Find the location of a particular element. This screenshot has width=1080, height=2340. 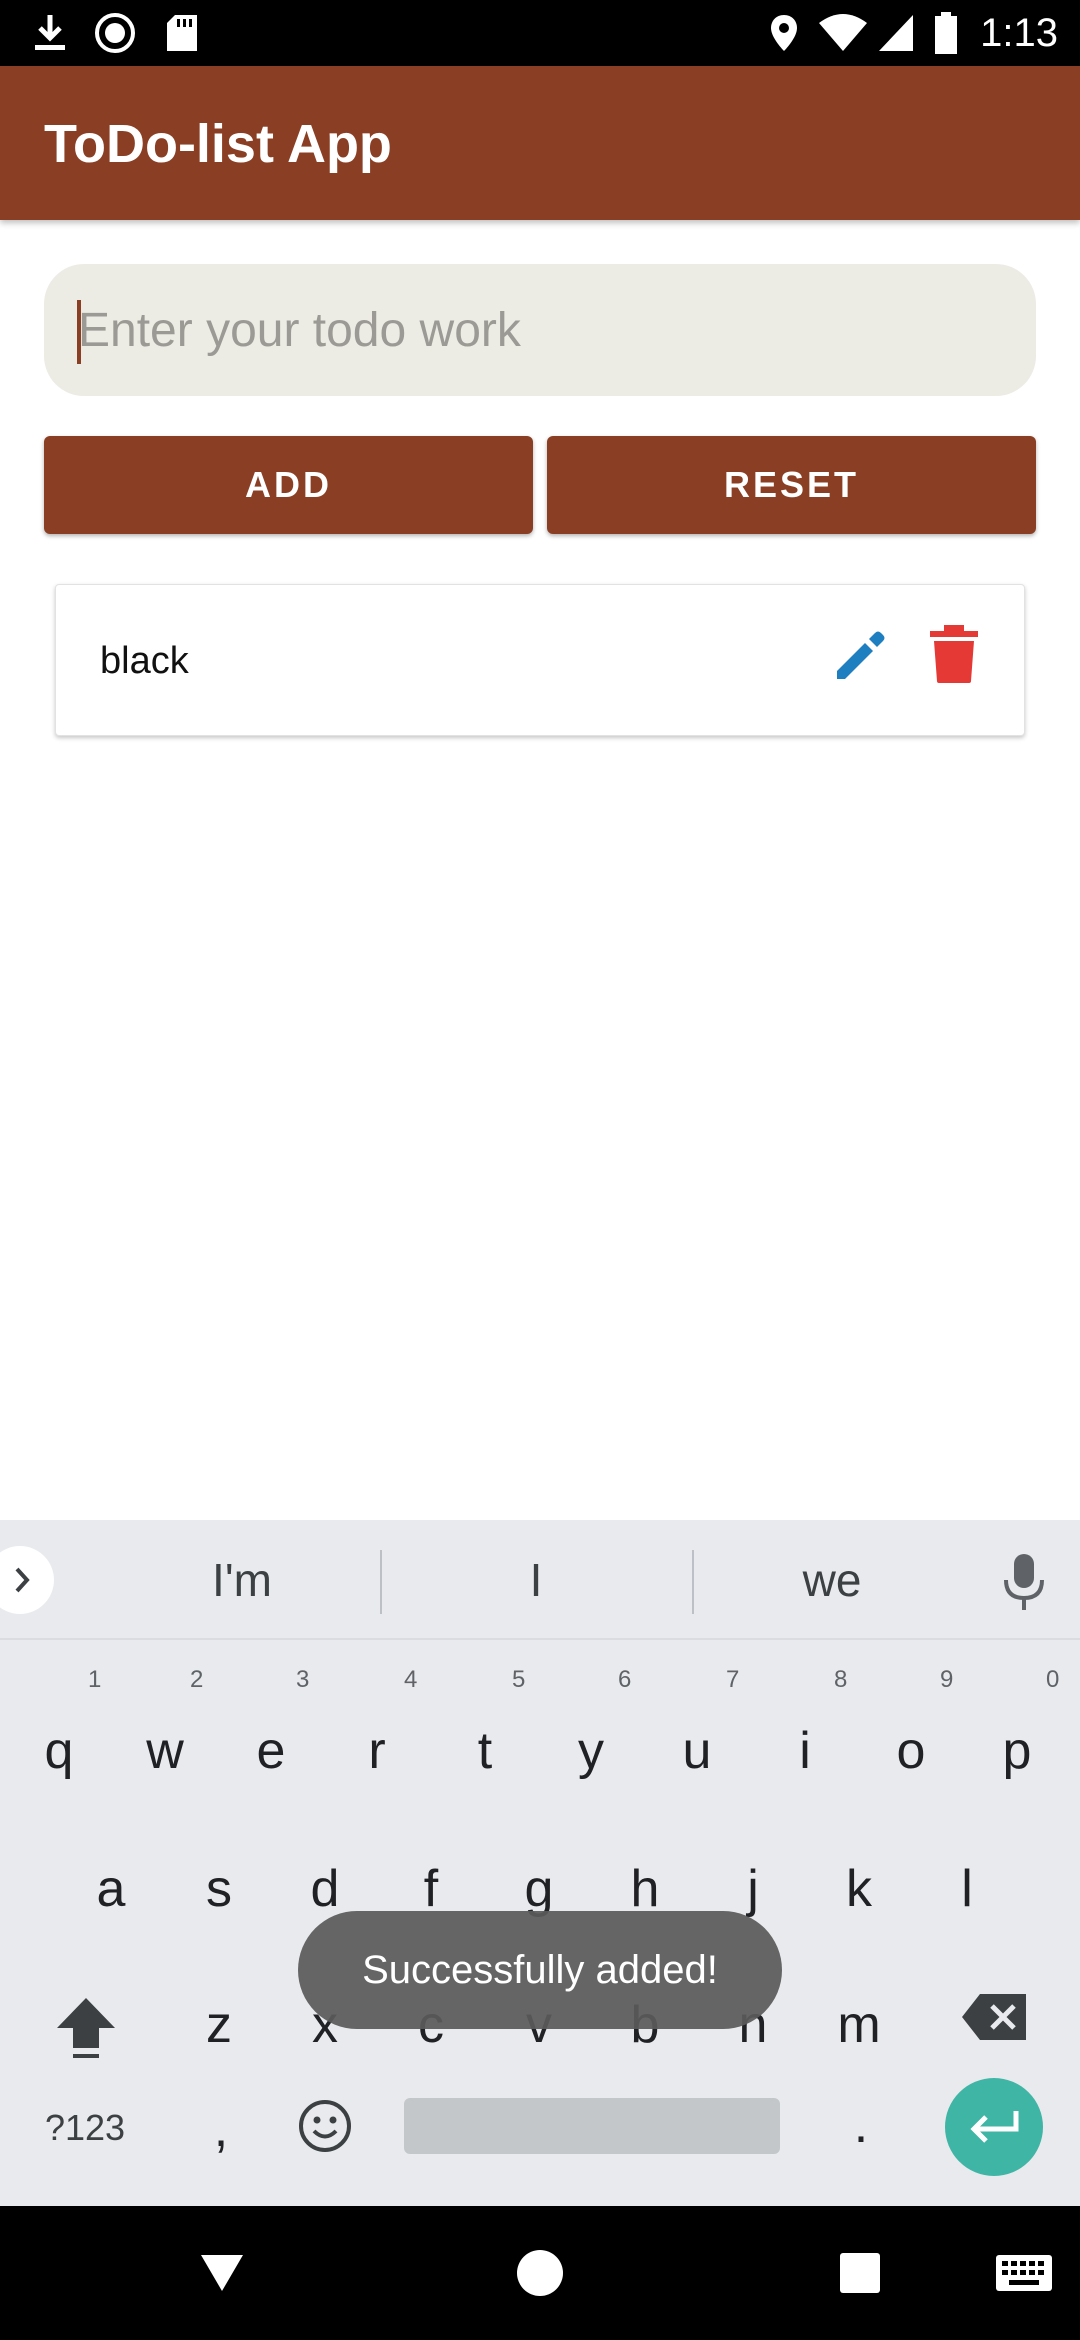

spacebar is located at coordinates (592, 2126).